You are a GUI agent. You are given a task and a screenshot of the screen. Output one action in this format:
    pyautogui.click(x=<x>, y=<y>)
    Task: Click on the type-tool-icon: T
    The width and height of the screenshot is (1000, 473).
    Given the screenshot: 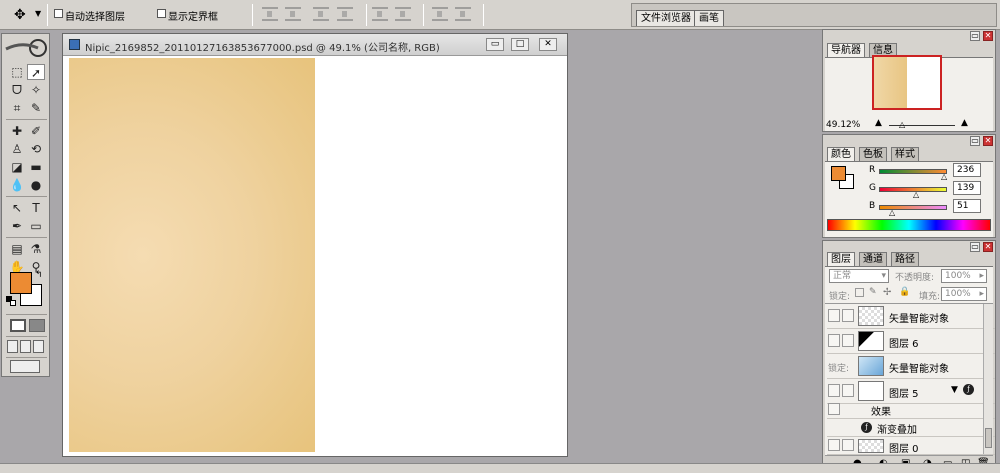 What is the action you would take?
    pyautogui.click(x=36, y=208)
    